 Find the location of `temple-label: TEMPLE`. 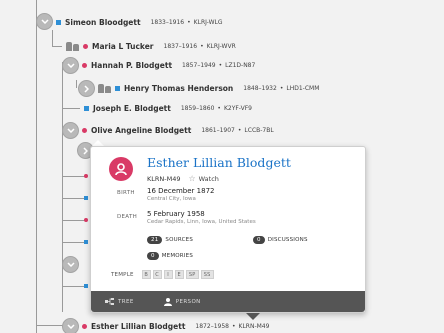

temple-label: TEMPLE is located at coordinates (122, 274).